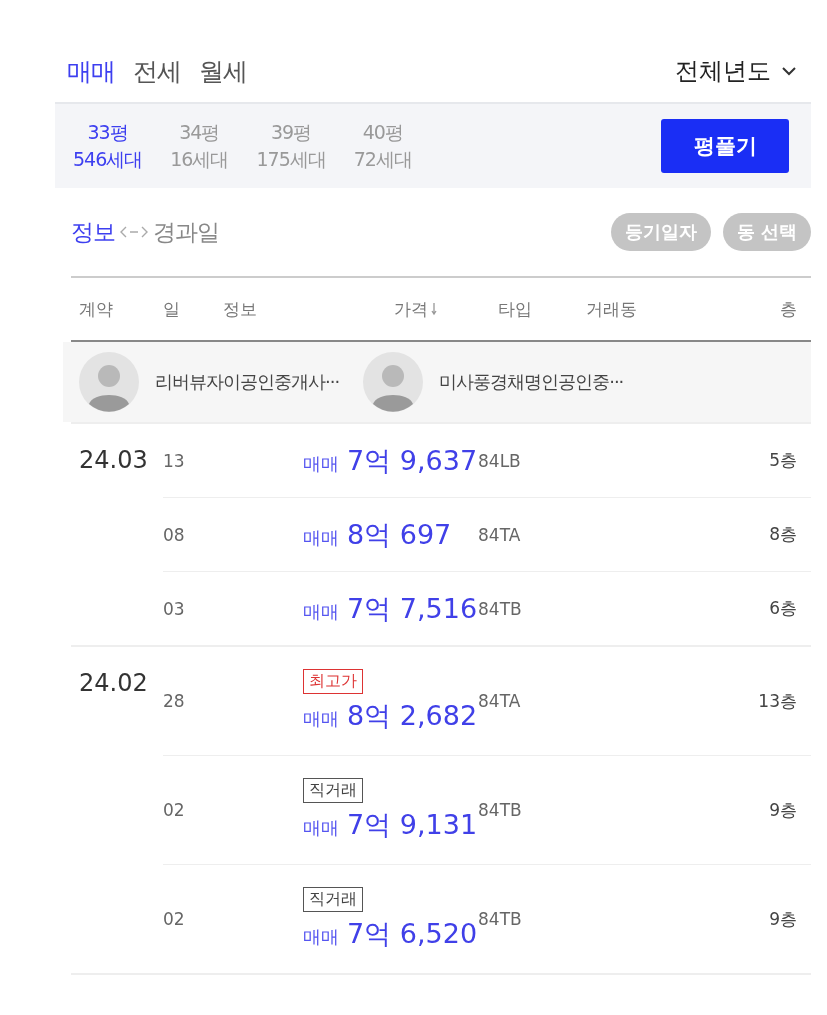  What do you see at coordinates (399, 534) in the screenshot?
I see `price: 8억 697` at bounding box center [399, 534].